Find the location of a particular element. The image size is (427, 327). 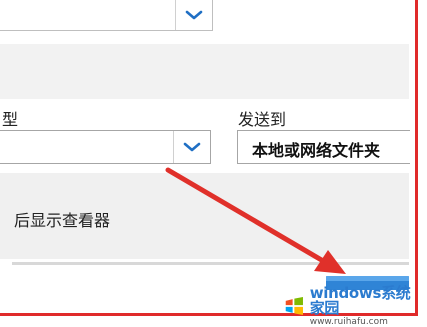

watermark: windows系统家园 www.ruihafu.com is located at coordinates (353, 305).